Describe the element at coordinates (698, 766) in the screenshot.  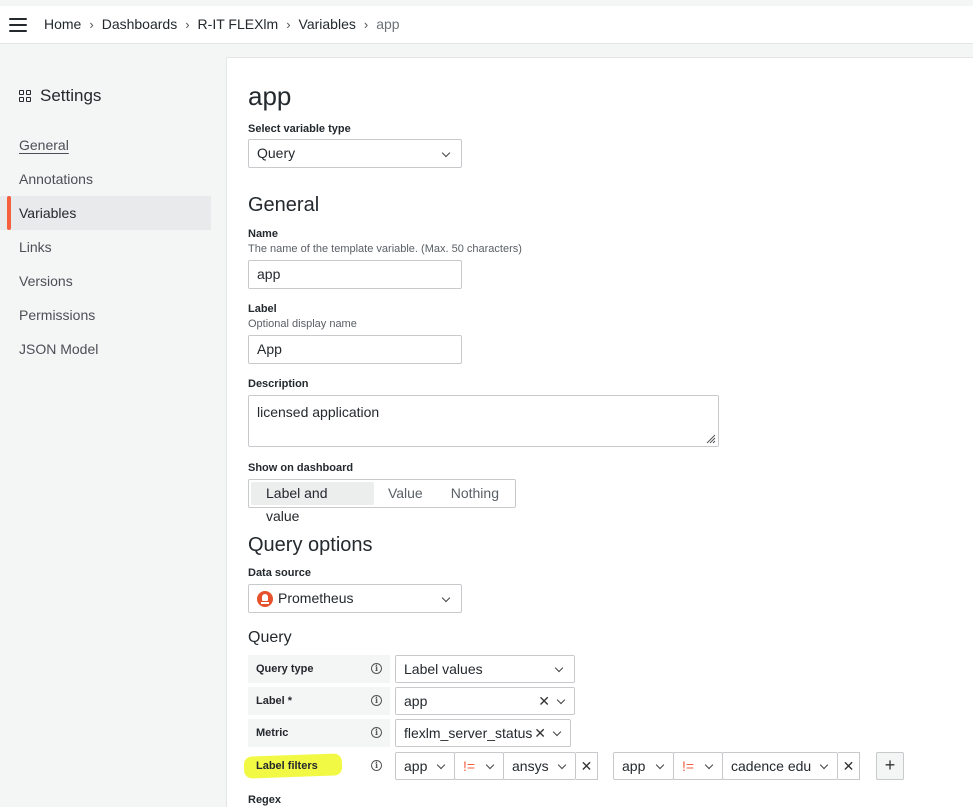
I see `filter-2-operator-select: !=` at that location.